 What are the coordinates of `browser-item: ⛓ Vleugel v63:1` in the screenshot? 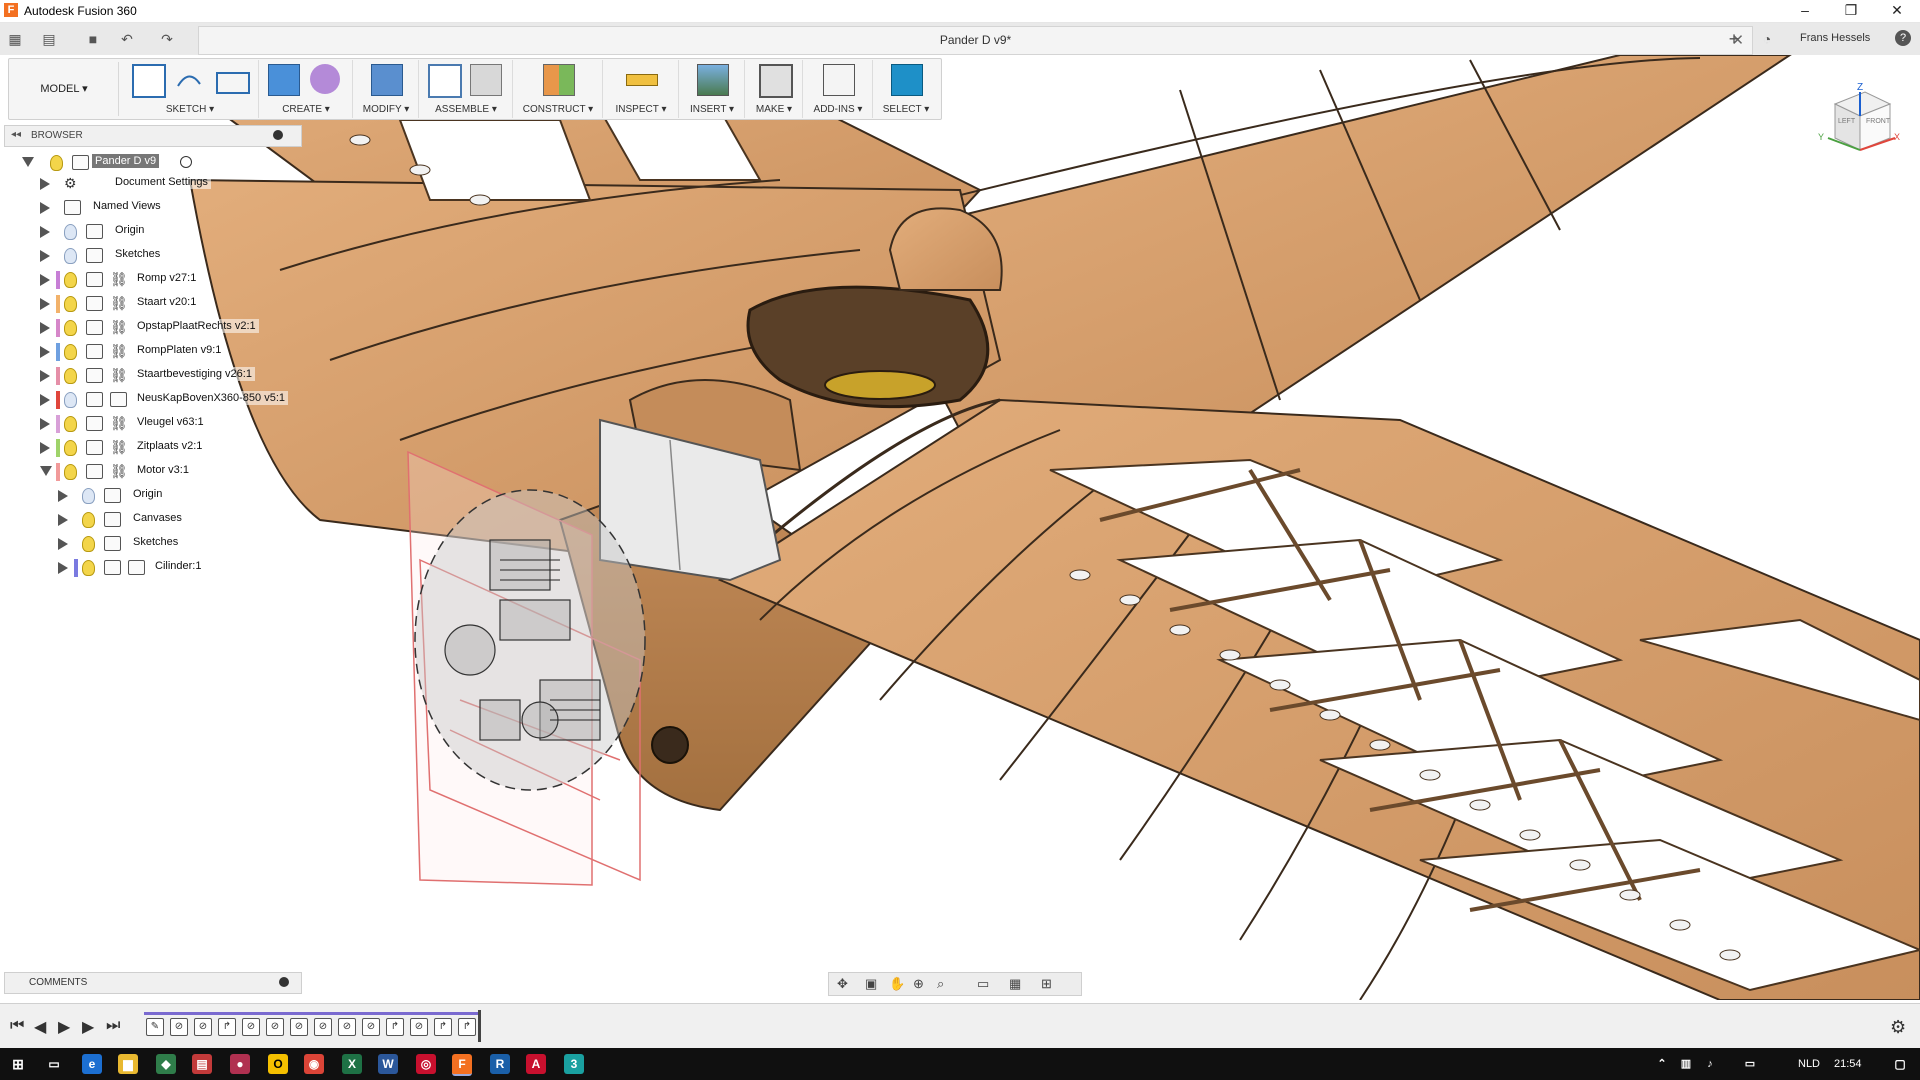 It's located at (182, 424).